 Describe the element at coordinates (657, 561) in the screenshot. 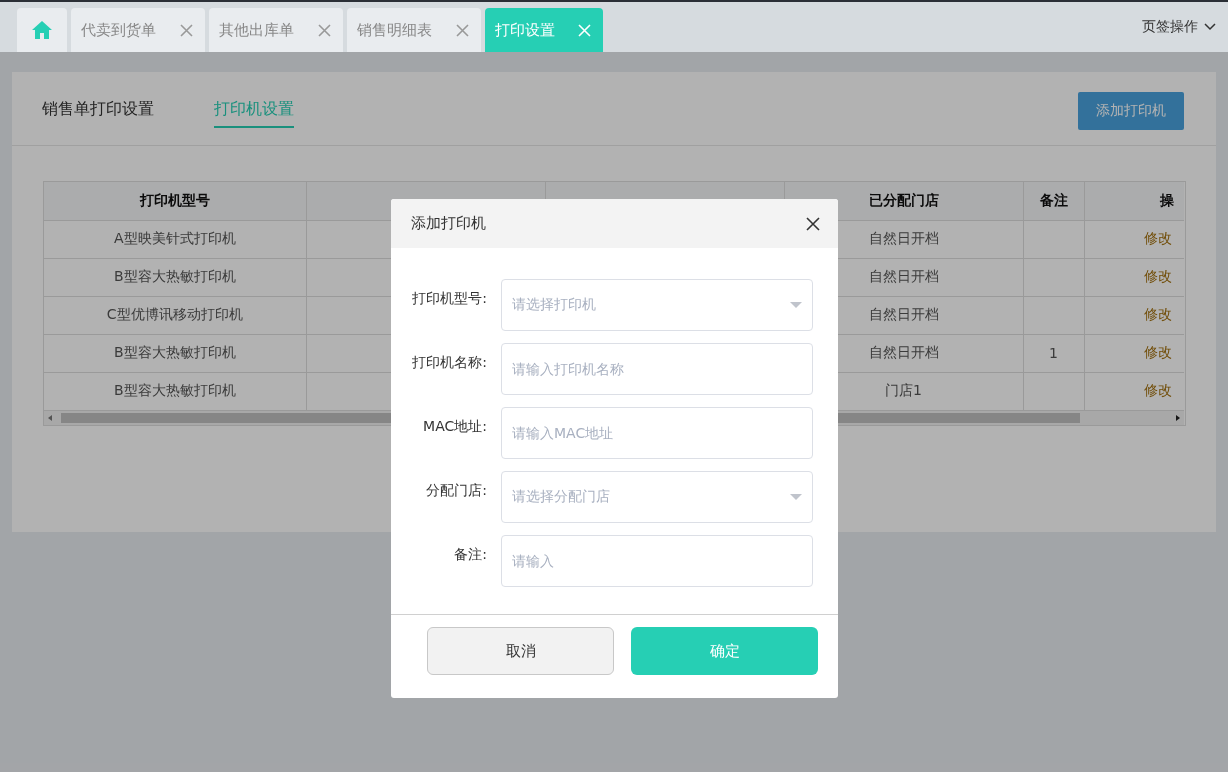

I see `input-field: 请输入` at that location.